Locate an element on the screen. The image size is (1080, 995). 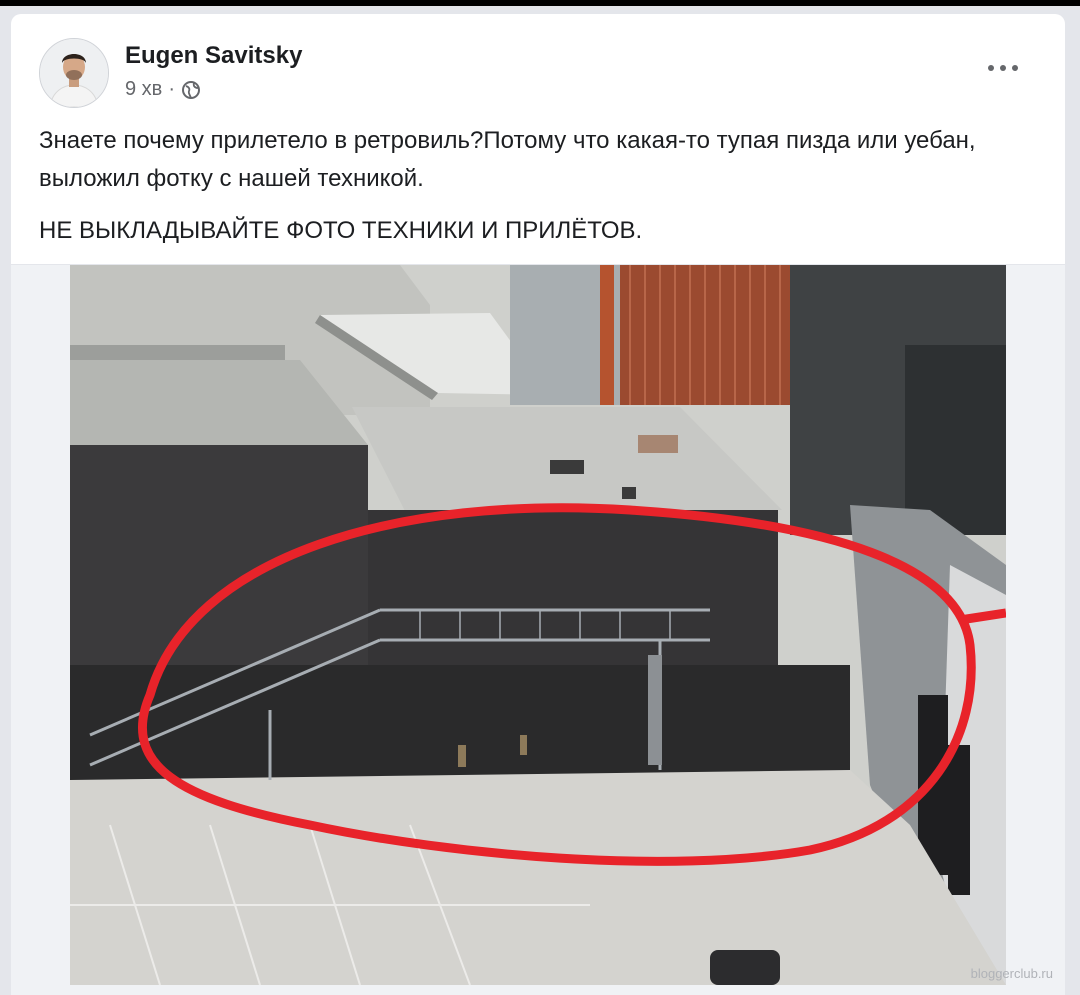
globe-icon is located at coordinates (191, 90).